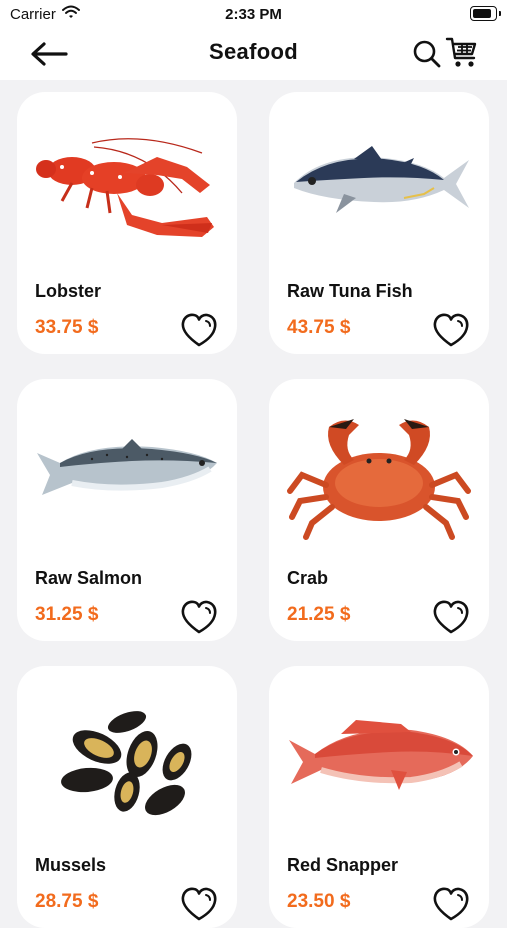 This screenshot has width=507, height=928. I want to click on product-card: Raw Tuna Fish 43.75 $, so click(379, 223).